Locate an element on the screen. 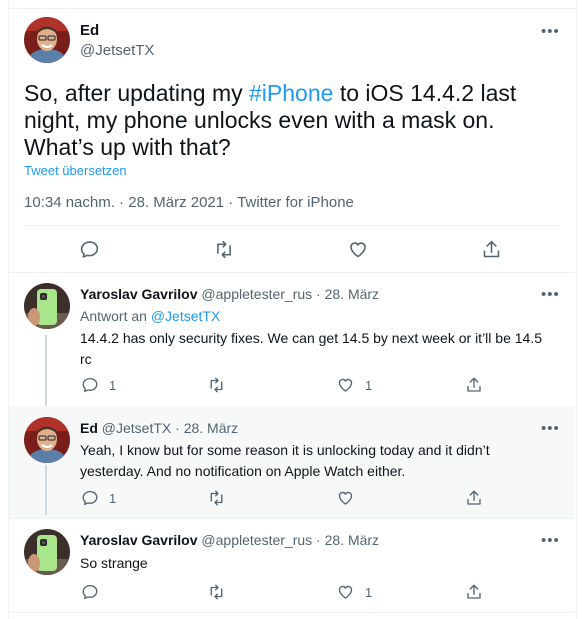 This screenshot has height=619, width=582. reply-to-label: Antwort an is located at coordinates (113, 316).